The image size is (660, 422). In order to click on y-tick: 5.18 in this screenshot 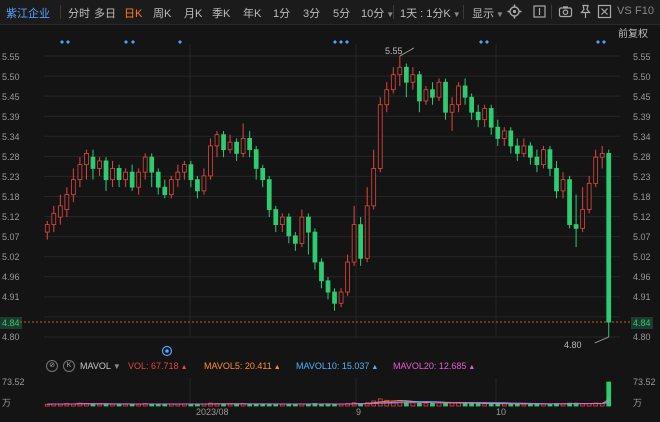, I will do `click(642, 197)`.